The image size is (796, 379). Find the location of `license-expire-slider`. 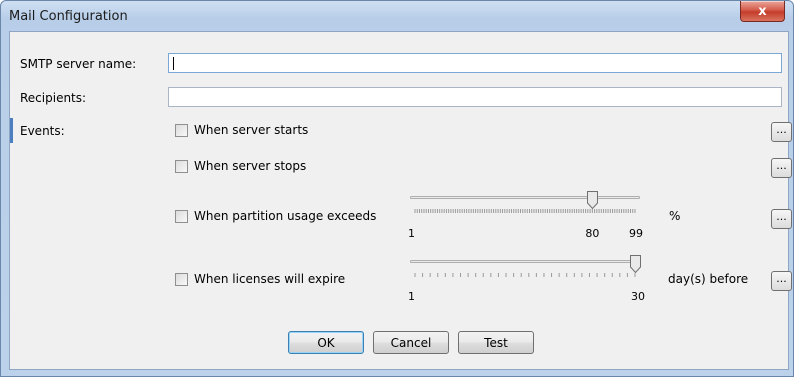

license-expire-slider is located at coordinates (525, 267).